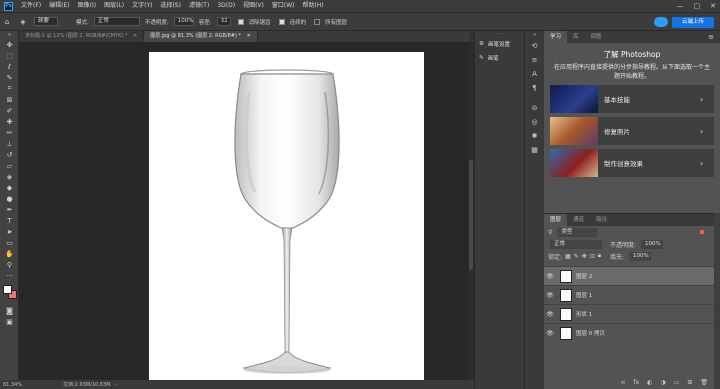 The height and width of the screenshot is (389, 720). What do you see at coordinates (693, 22) in the screenshot?
I see `share-button: 云端上传` at bounding box center [693, 22].